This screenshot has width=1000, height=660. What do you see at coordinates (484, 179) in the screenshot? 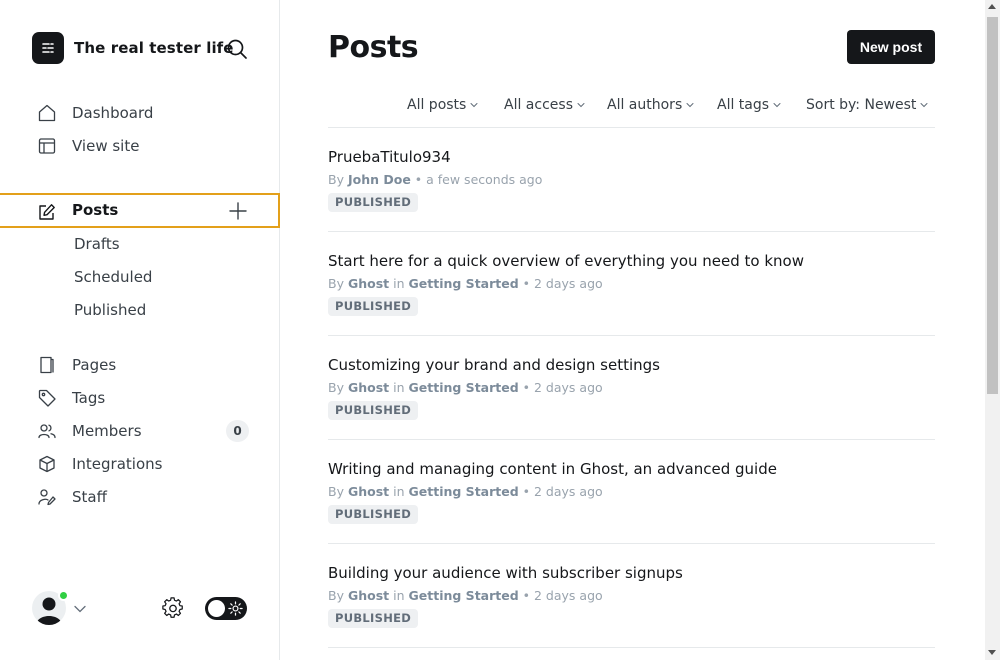
I see `post-time: a few seconds ago` at bounding box center [484, 179].